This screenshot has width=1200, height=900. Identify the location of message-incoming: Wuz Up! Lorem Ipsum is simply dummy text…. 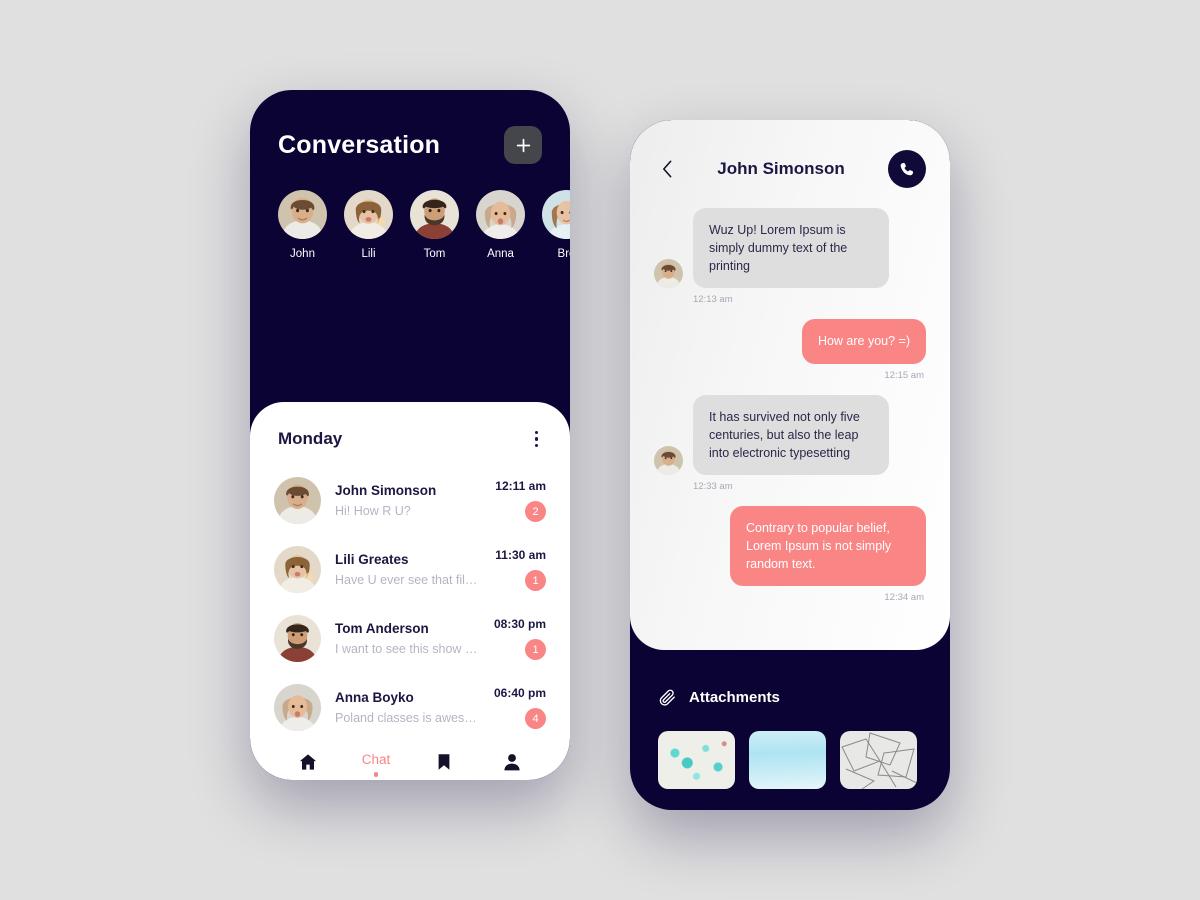
(790, 256).